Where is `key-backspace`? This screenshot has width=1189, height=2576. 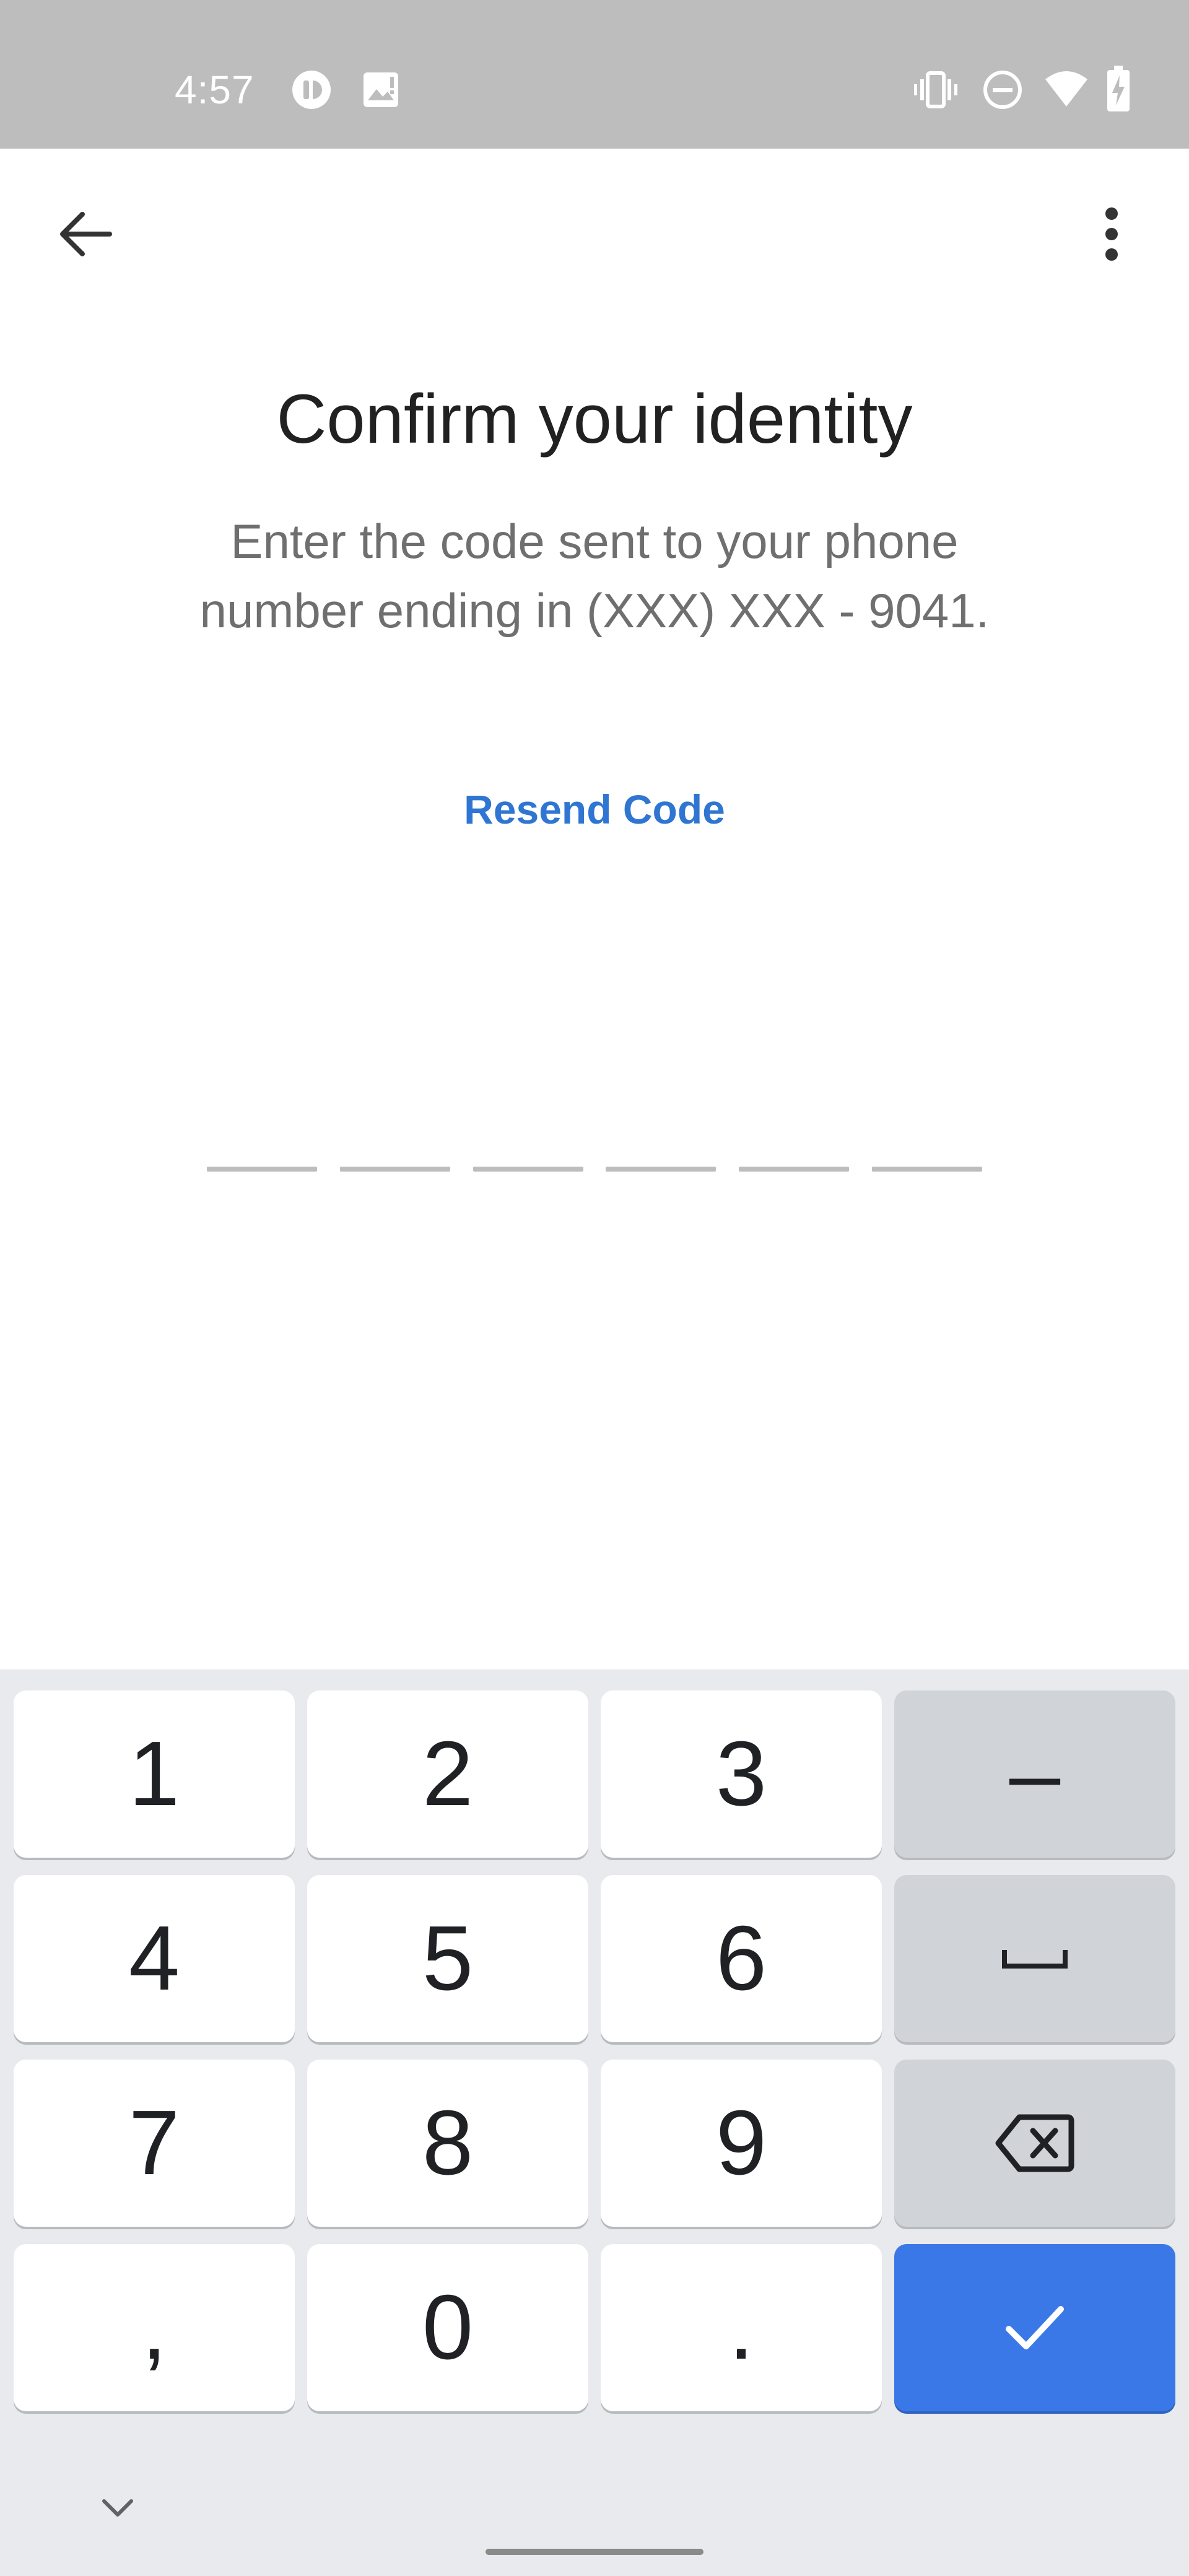
key-backspace is located at coordinates (1034, 2143).